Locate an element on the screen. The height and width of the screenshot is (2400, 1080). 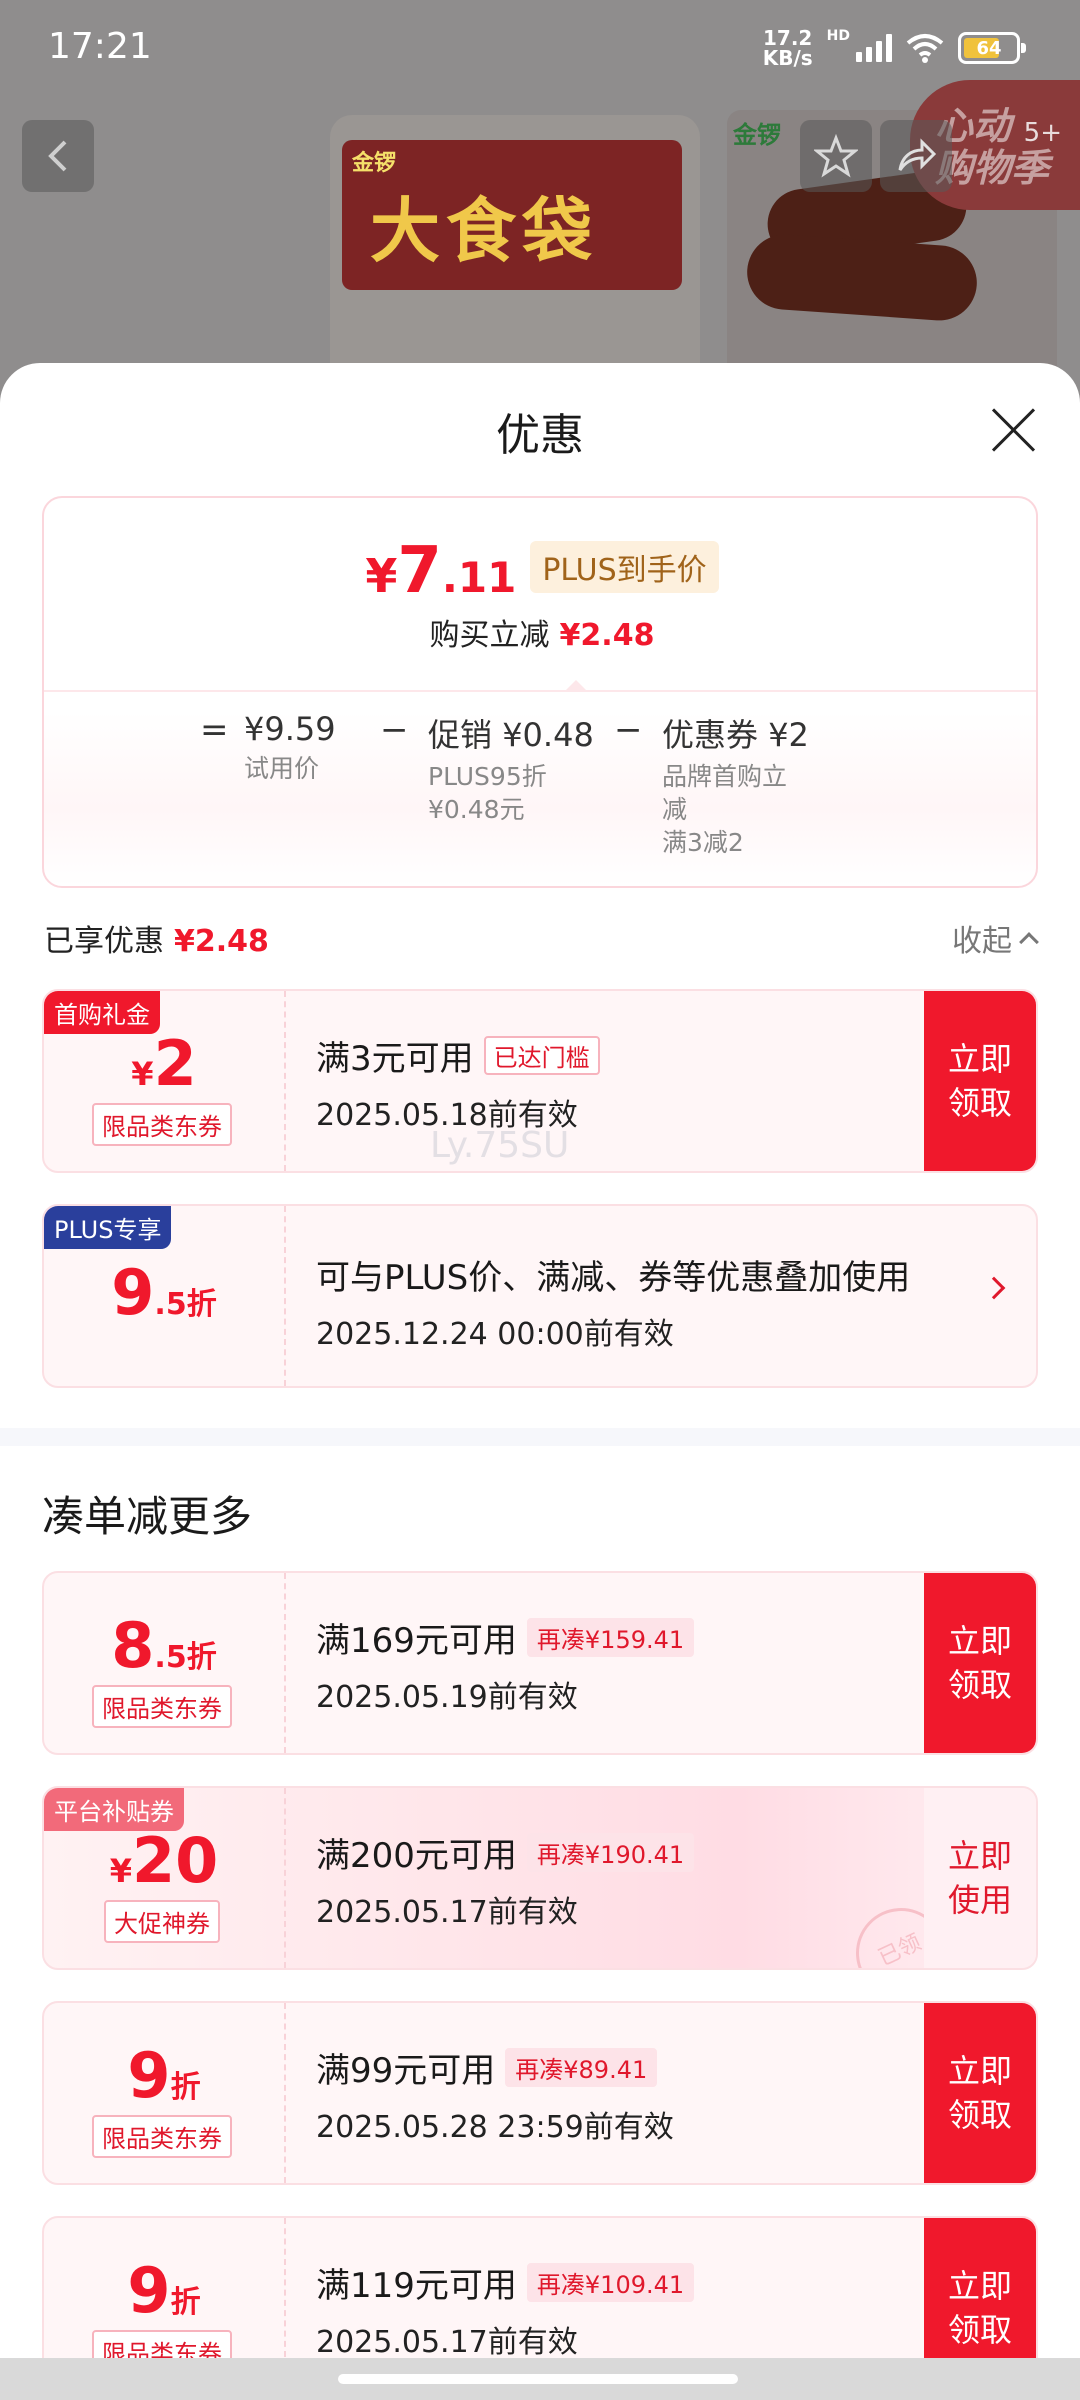
enjoyed-discount: 已享优惠 ¥2.48 is located at coordinates (156, 941).